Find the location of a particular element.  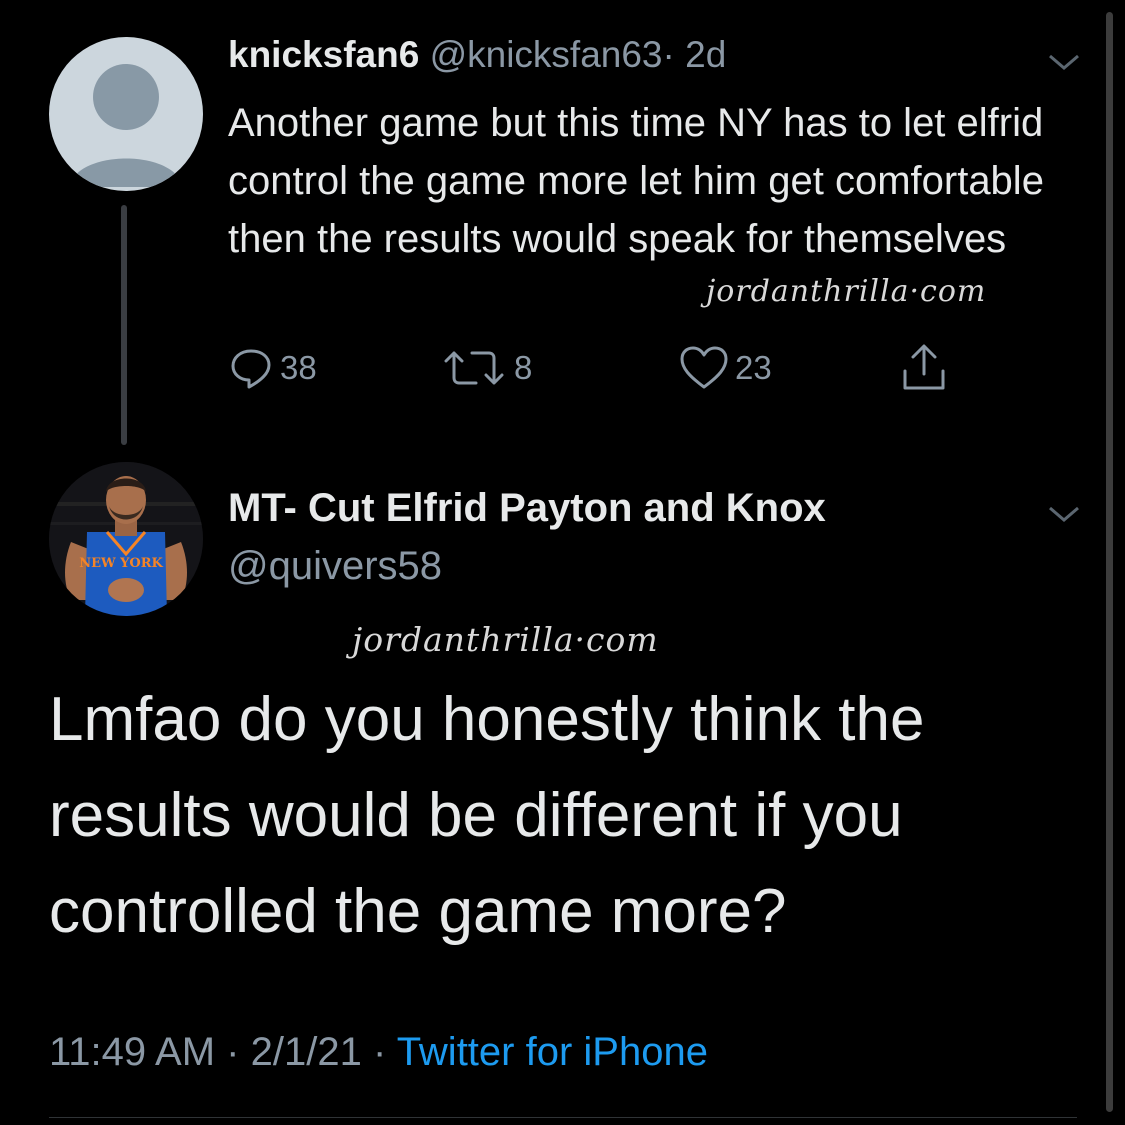

parent-tweet-header: knicksfan6 @knicksfan63· 2d is located at coordinates (477, 55).